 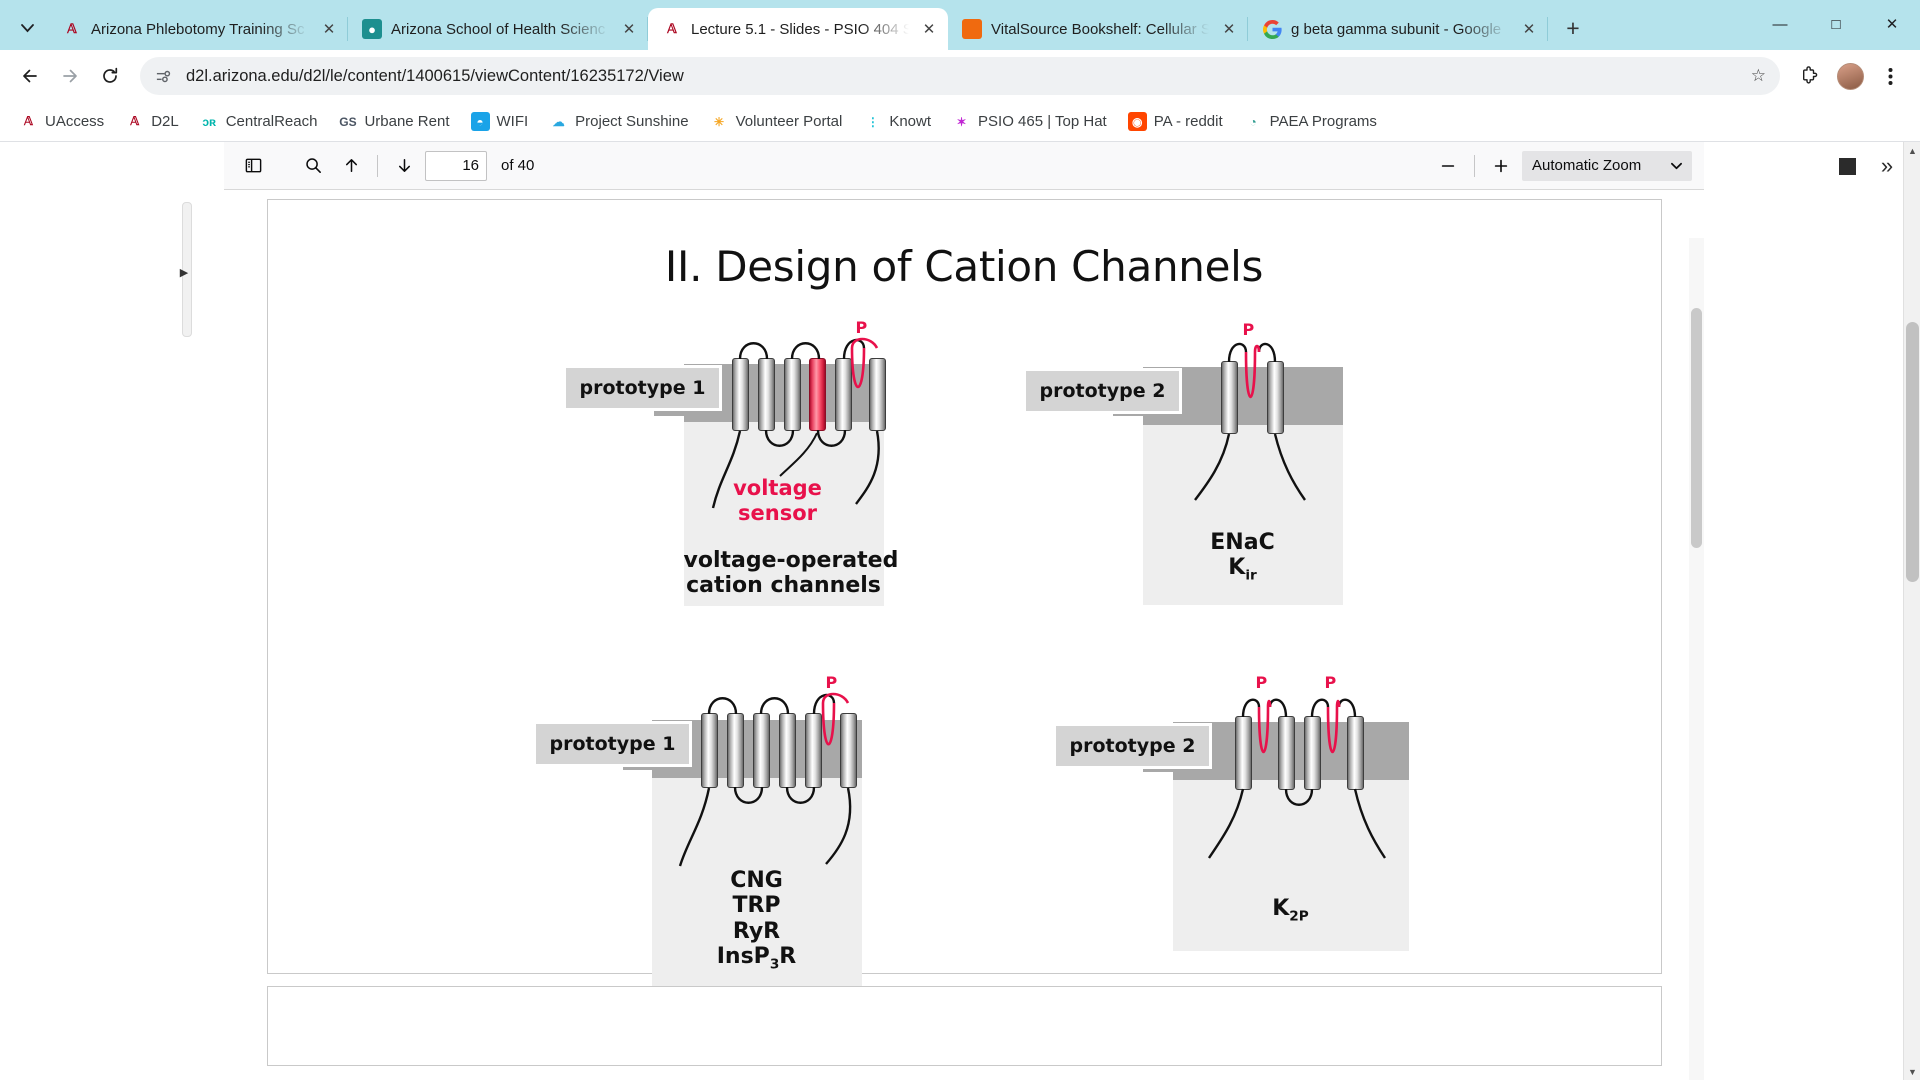 I want to click on bookmark-uaccess: 𝔸 UAccess, so click(x=61, y=121).